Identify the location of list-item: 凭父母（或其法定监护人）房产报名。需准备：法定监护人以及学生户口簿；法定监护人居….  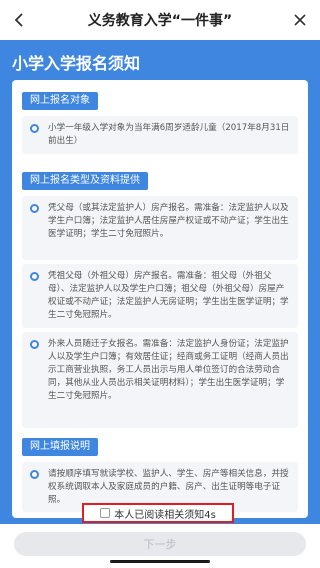
(160, 228).